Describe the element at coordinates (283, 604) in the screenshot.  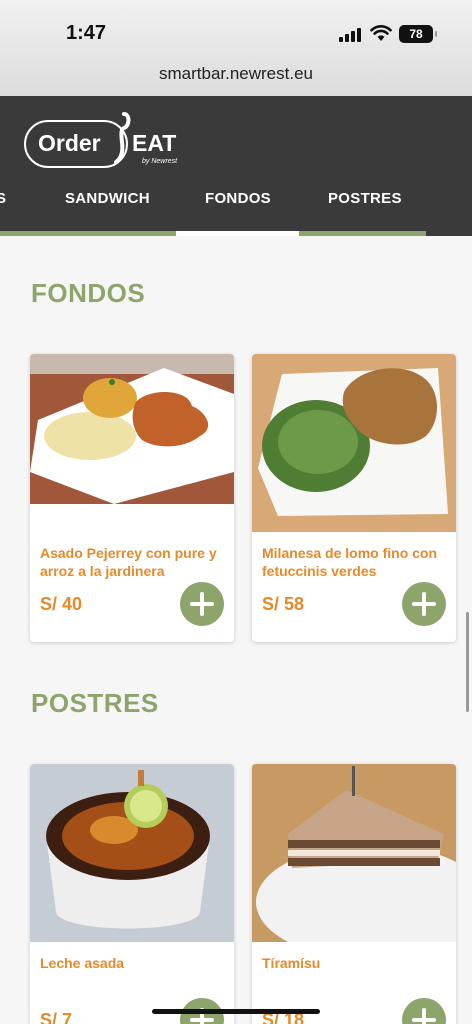
I see `product-price: S/ 58` at that location.